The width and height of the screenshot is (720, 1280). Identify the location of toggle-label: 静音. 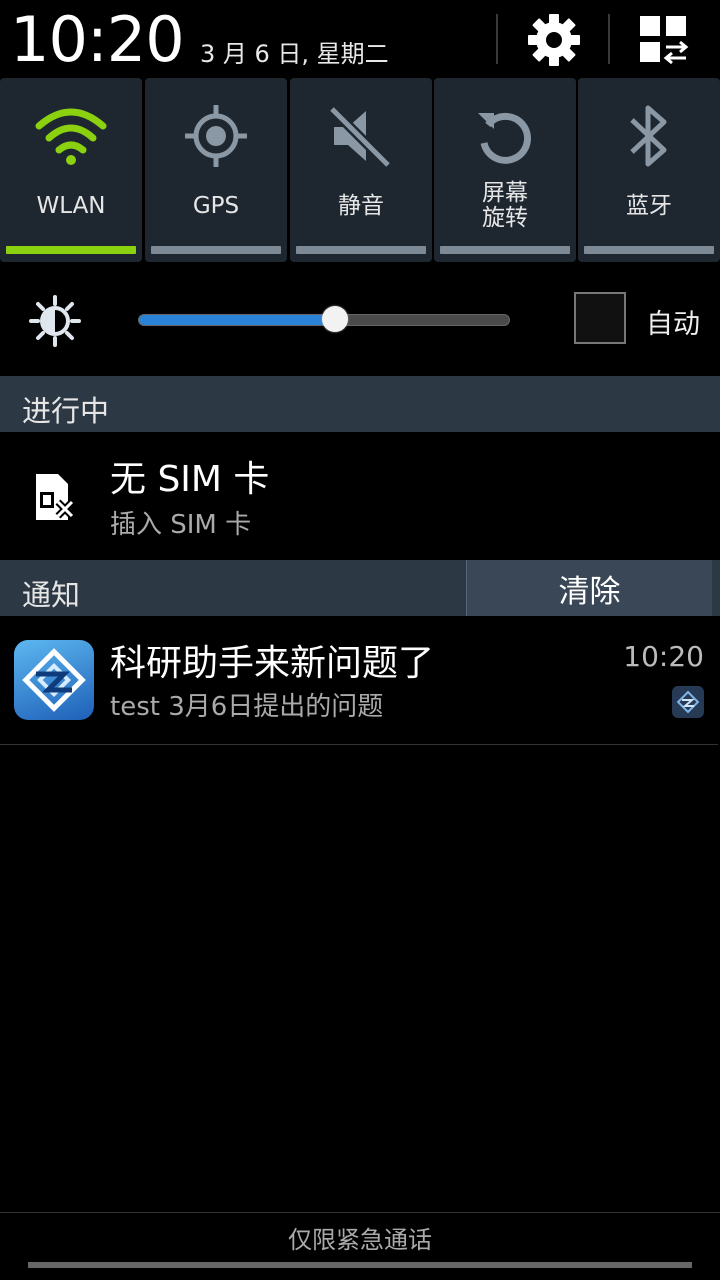
(361, 205).